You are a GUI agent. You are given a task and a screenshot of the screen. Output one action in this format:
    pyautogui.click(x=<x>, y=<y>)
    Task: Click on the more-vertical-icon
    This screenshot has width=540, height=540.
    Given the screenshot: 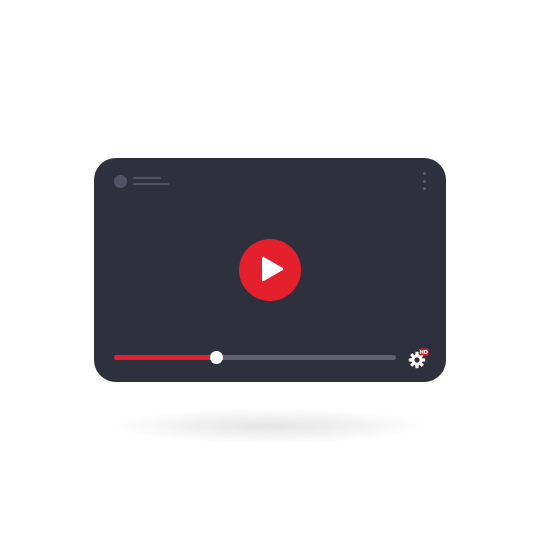 What is the action you would take?
    pyautogui.click(x=424, y=173)
    